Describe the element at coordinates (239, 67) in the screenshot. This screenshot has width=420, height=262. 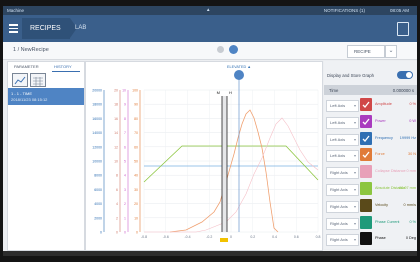
I see `marker-label: ELEVATED ▲` at that location.